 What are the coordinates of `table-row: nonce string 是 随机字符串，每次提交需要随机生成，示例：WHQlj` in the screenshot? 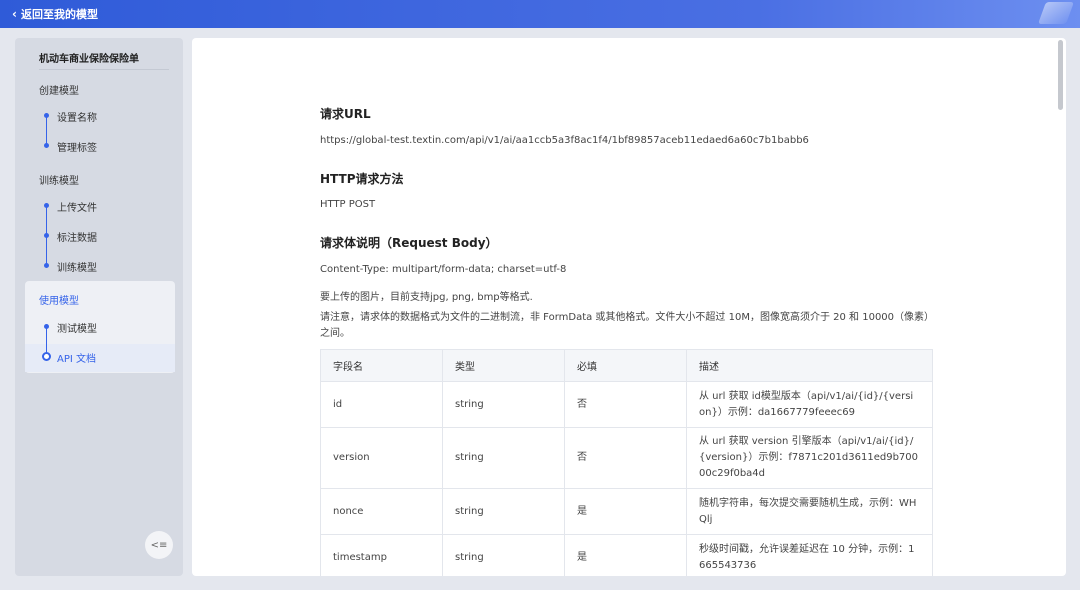 It's located at (626, 511).